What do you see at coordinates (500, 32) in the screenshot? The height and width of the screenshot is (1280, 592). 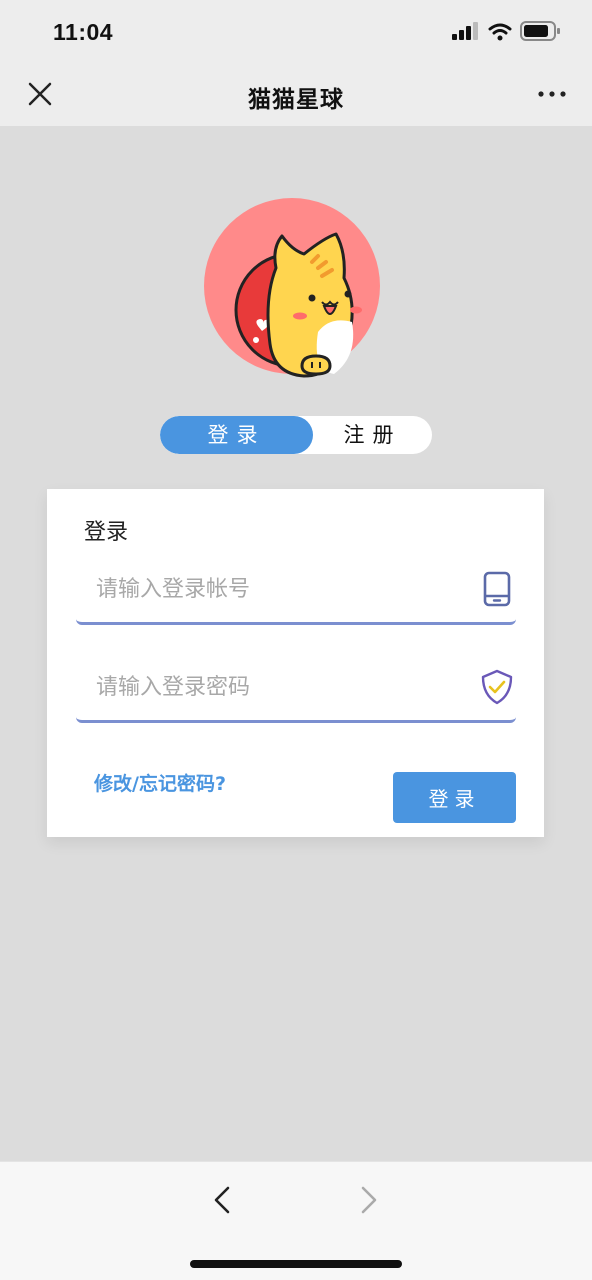 I see `wifi-icon` at bounding box center [500, 32].